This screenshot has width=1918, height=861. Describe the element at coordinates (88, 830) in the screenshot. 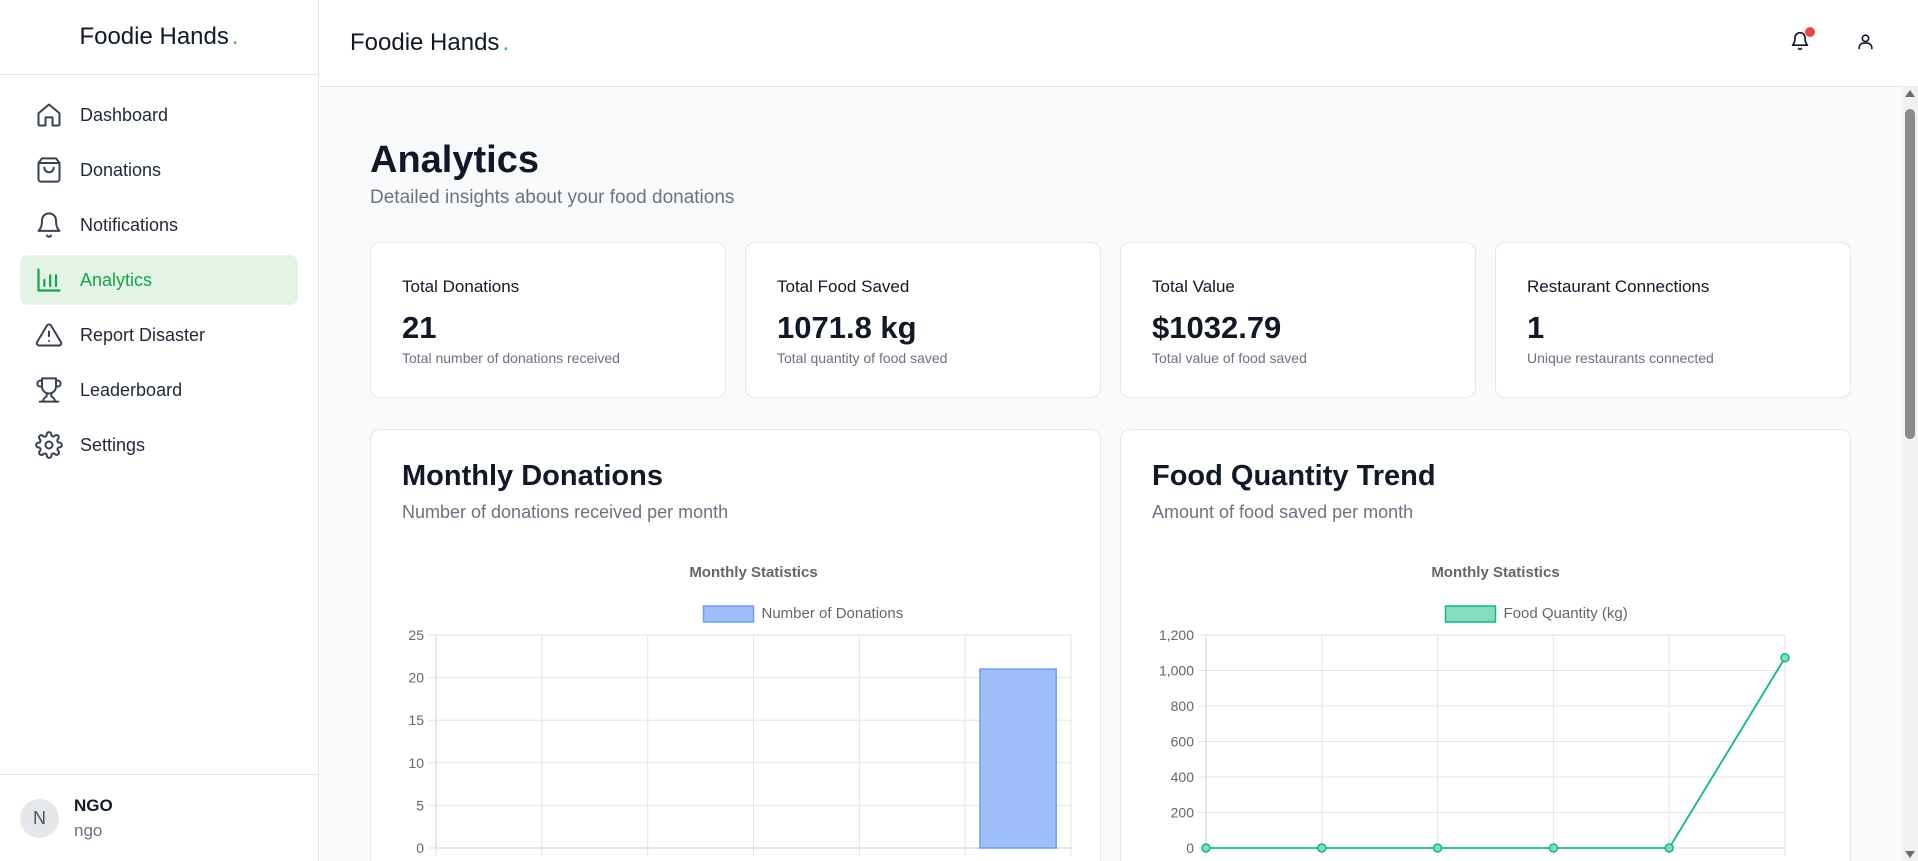

I see `user-role: ngo` at that location.